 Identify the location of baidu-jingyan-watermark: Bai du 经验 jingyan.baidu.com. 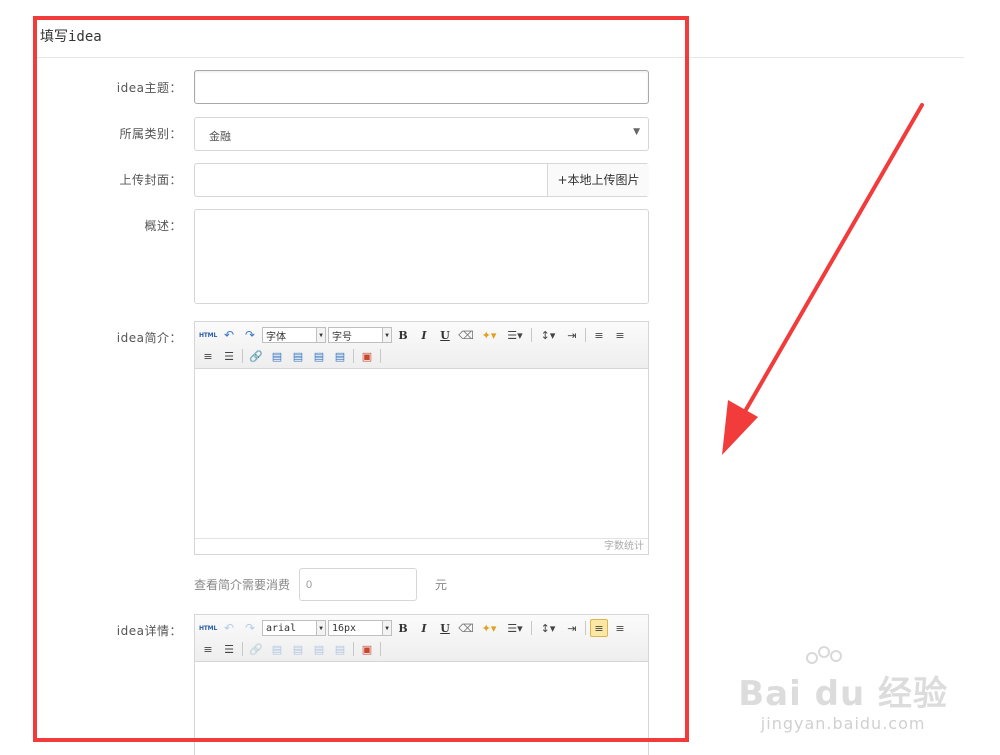
(843, 689).